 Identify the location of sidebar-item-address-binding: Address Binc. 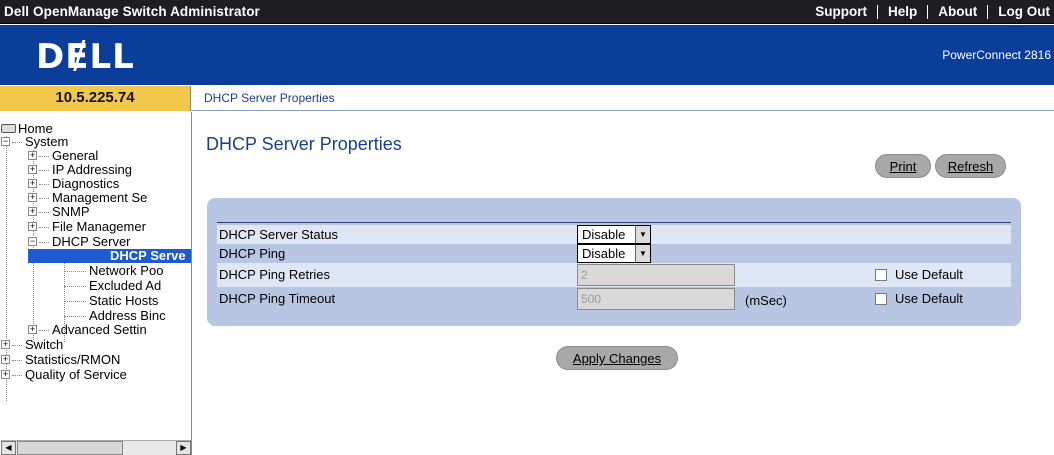
(115, 316).